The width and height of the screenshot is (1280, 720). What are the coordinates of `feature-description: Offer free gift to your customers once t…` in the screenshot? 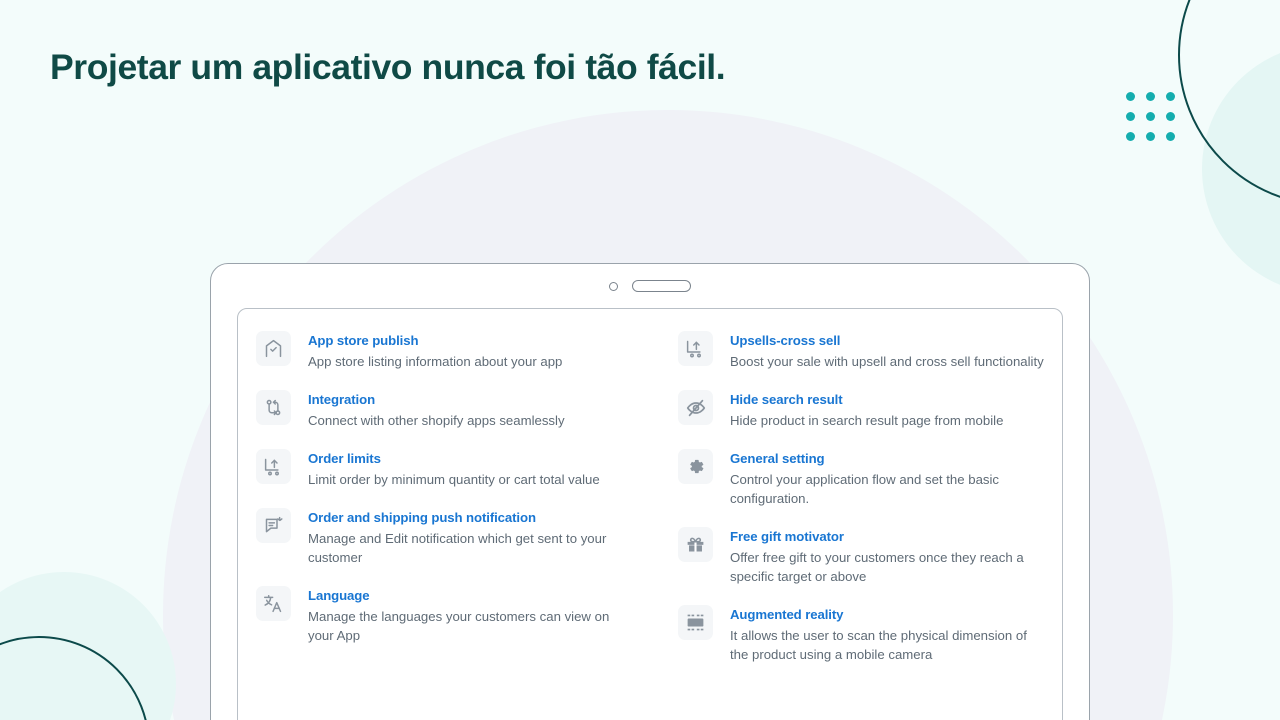 It's located at (877, 567).